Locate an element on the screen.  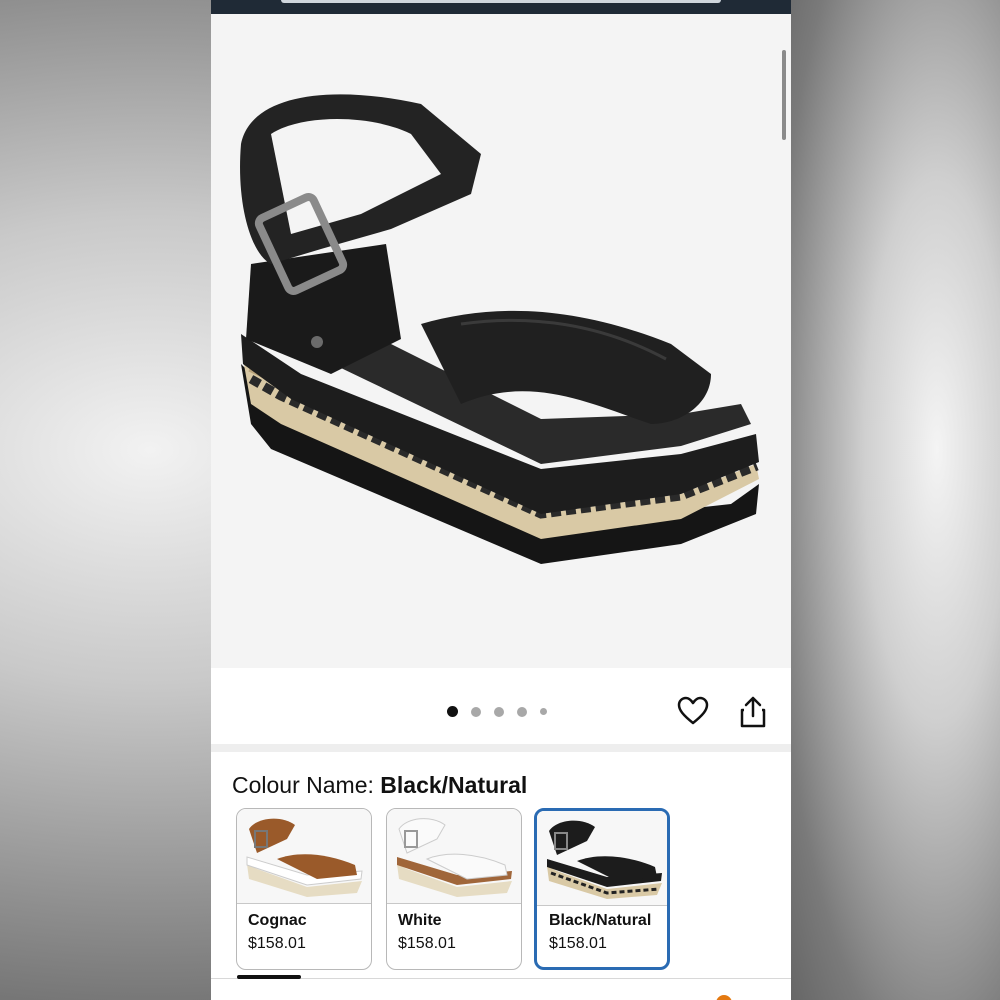
cognac-sandal-thumbnail is located at coordinates (304, 857).